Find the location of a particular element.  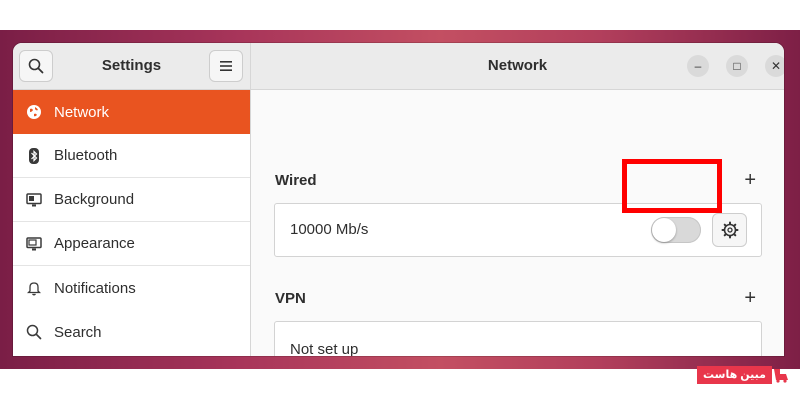

wired-speed-label: 10000 Mb/s is located at coordinates (329, 229).